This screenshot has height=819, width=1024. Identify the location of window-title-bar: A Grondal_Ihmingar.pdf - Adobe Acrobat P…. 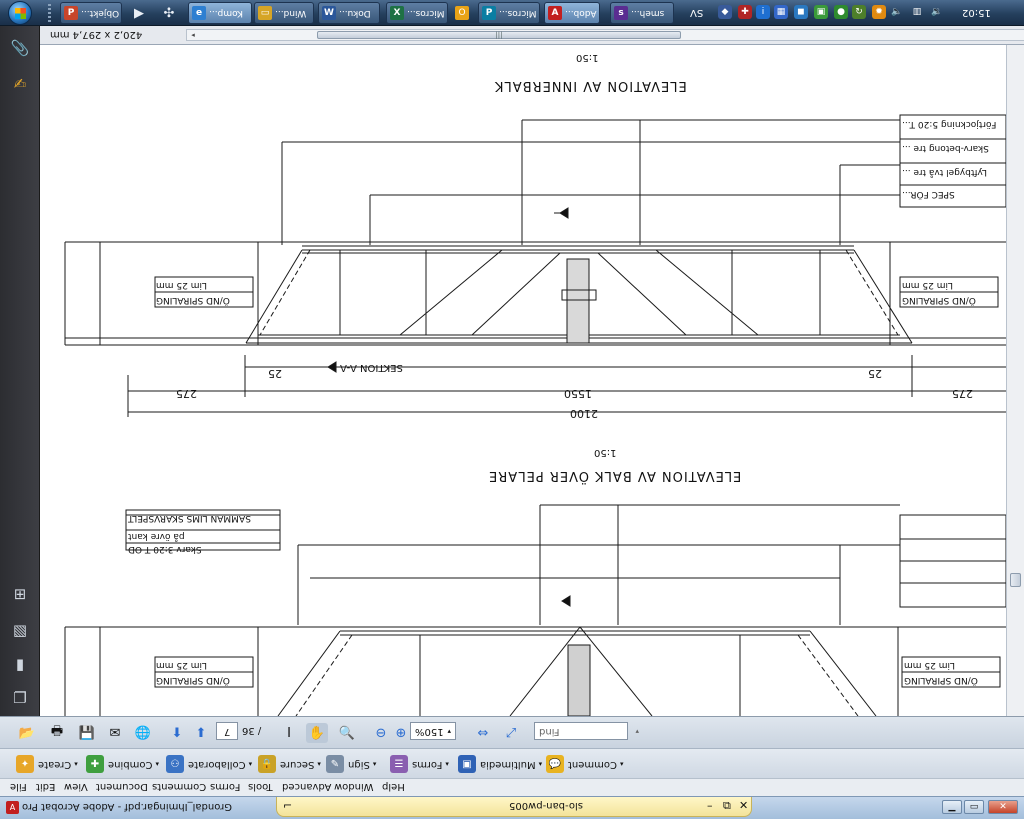
(512, 807).